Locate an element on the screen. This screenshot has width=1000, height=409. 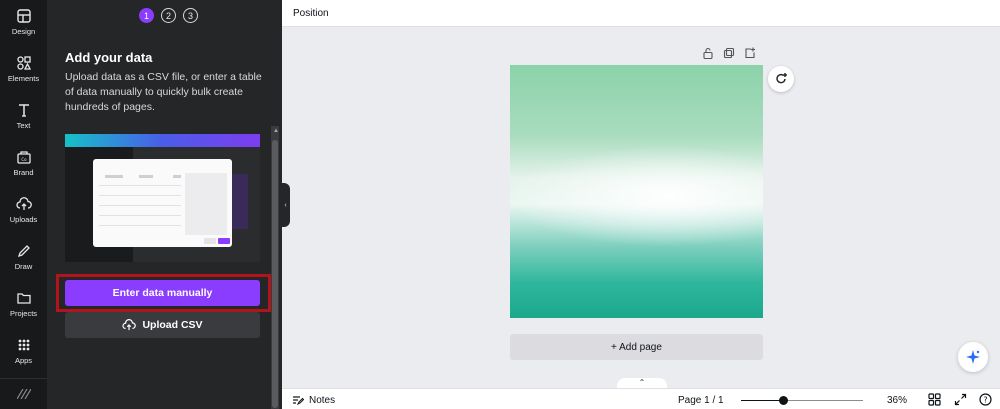
help-icon: ? is located at coordinates (985, 399).